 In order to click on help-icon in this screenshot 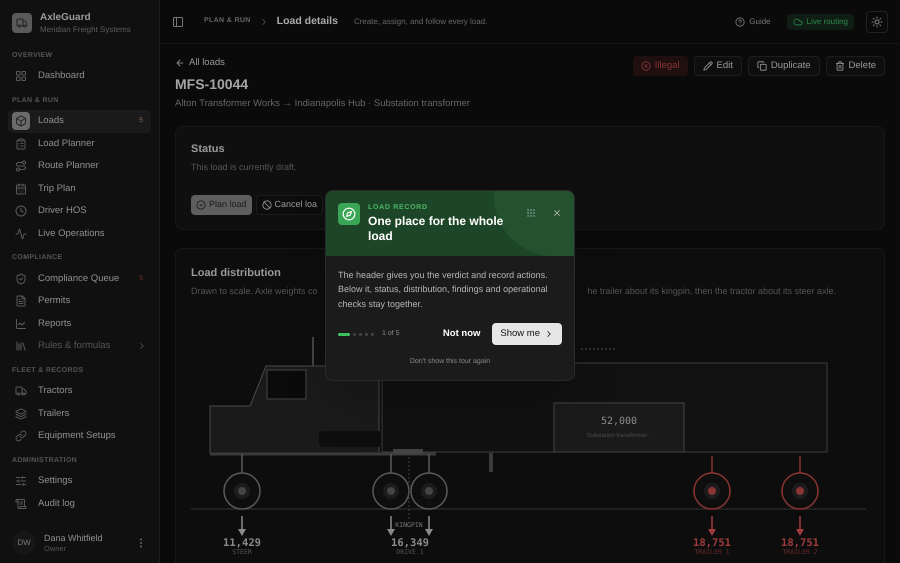, I will do `click(740, 21)`.